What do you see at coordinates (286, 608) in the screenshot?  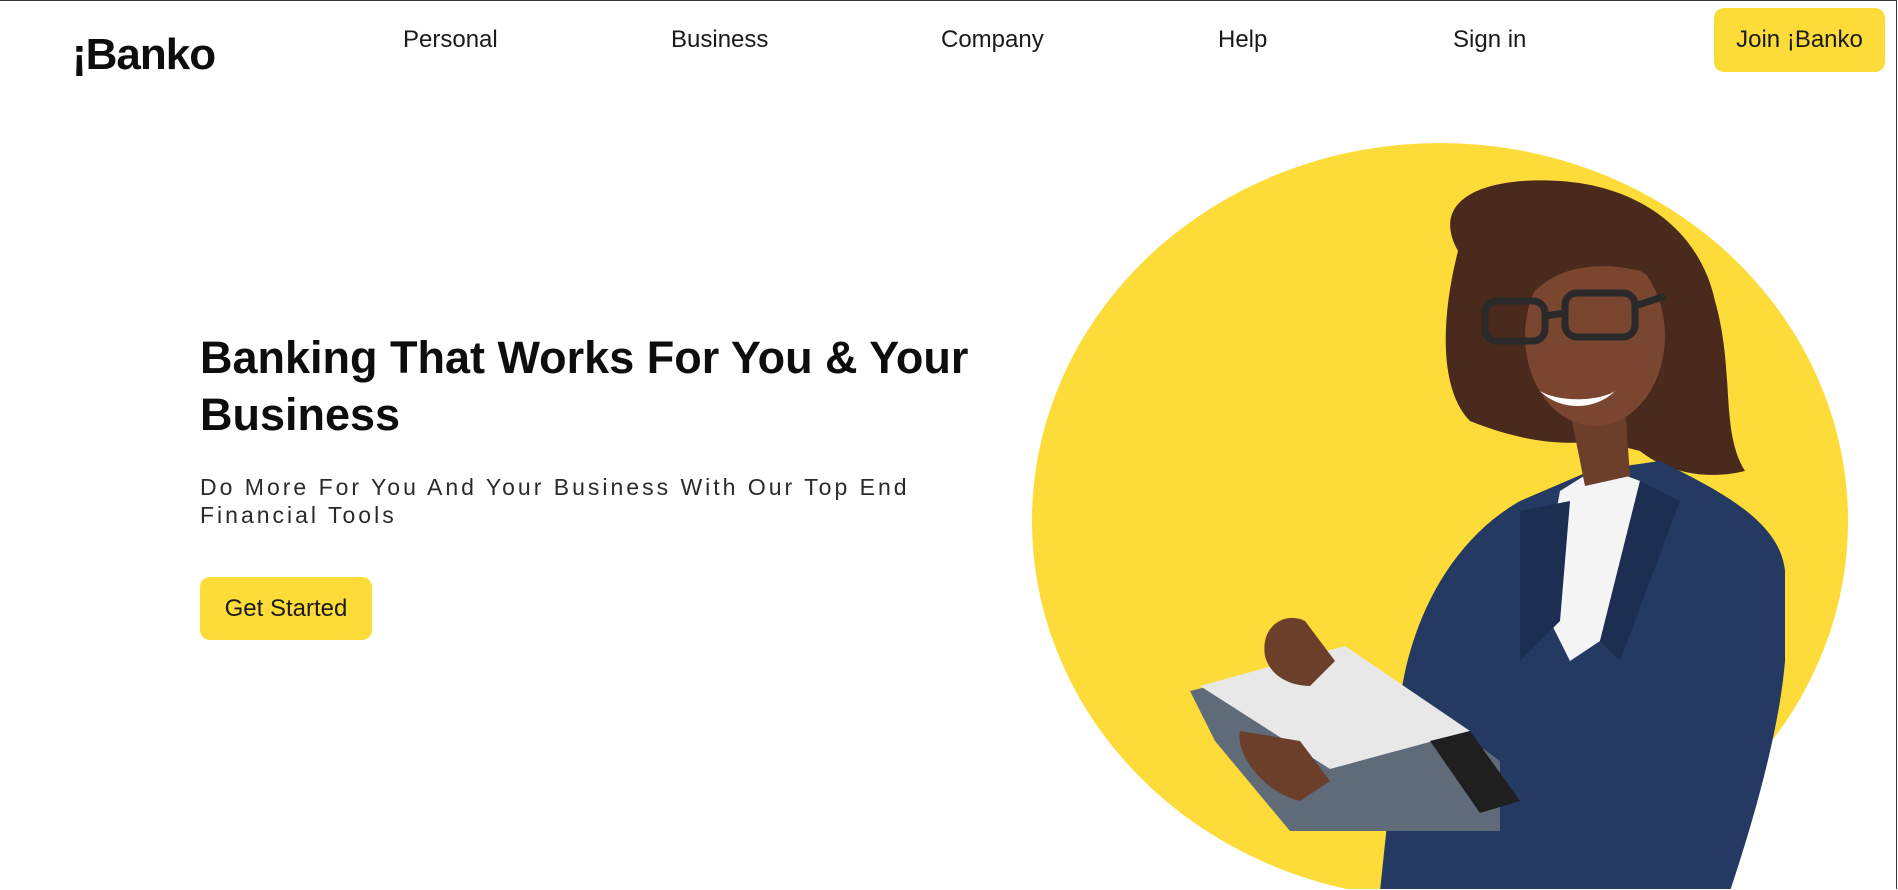 I see `get-started-button: Get Started` at bounding box center [286, 608].